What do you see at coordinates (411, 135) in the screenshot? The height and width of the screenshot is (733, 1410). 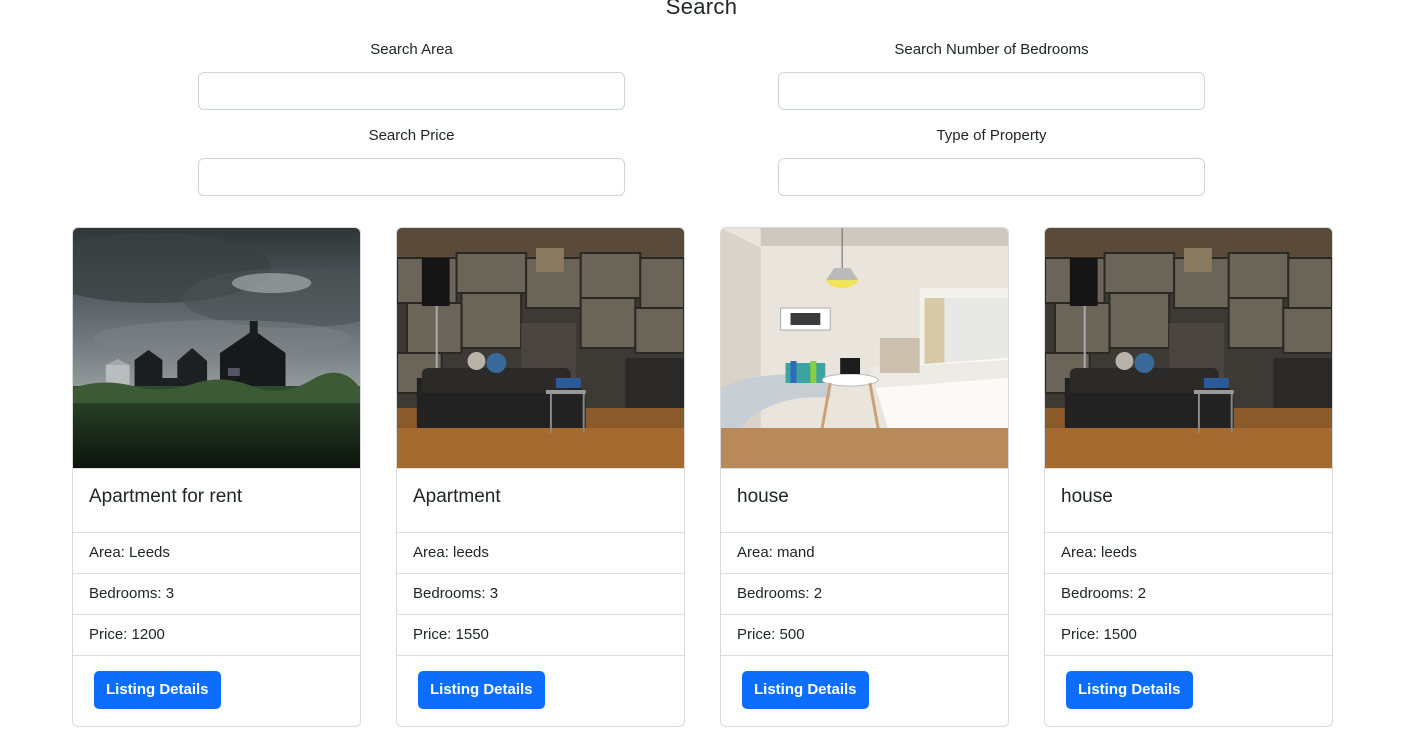 I see `search-price-label: Search Price` at bounding box center [411, 135].